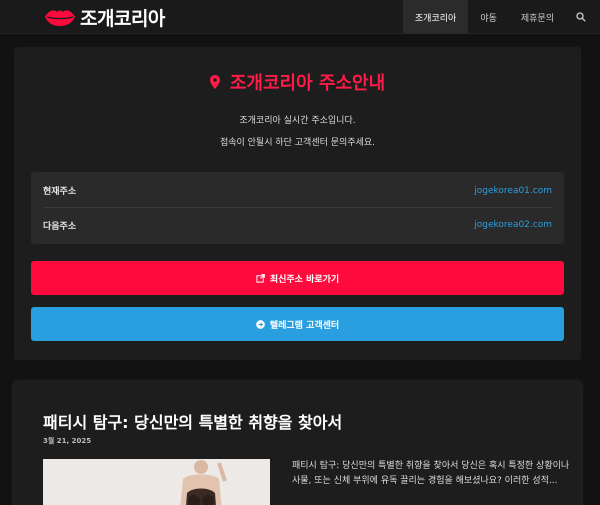  Describe the element at coordinates (67, 441) in the screenshot. I see `article-date: 3월 21, 2025` at that location.